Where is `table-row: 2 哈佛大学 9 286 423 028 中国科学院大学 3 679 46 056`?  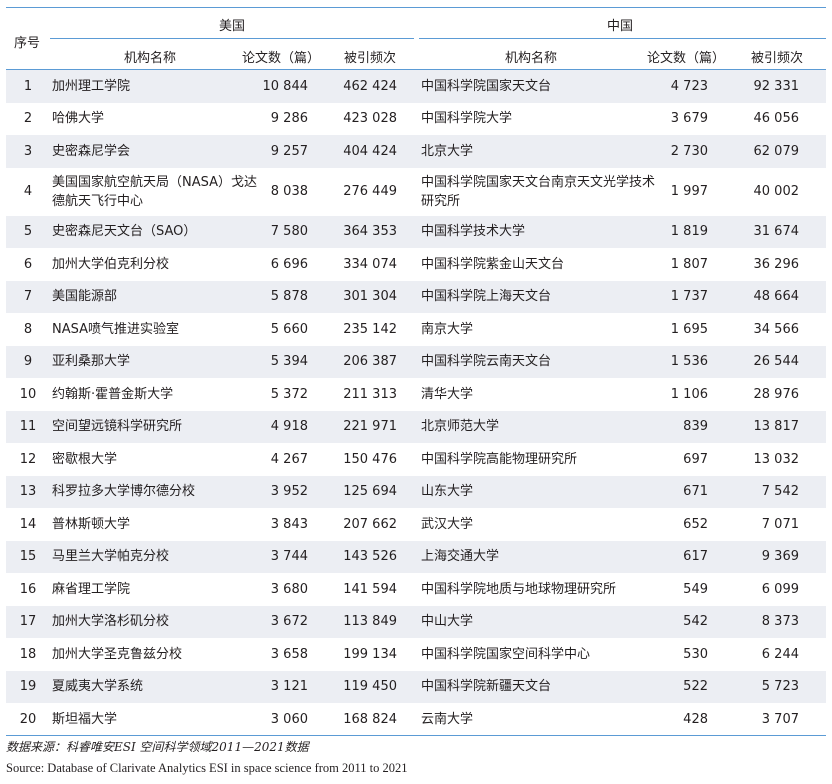
table-row: 2 哈佛大学 9 286 423 028 中国科学院大学 3 679 46 056 is located at coordinates (416, 119).